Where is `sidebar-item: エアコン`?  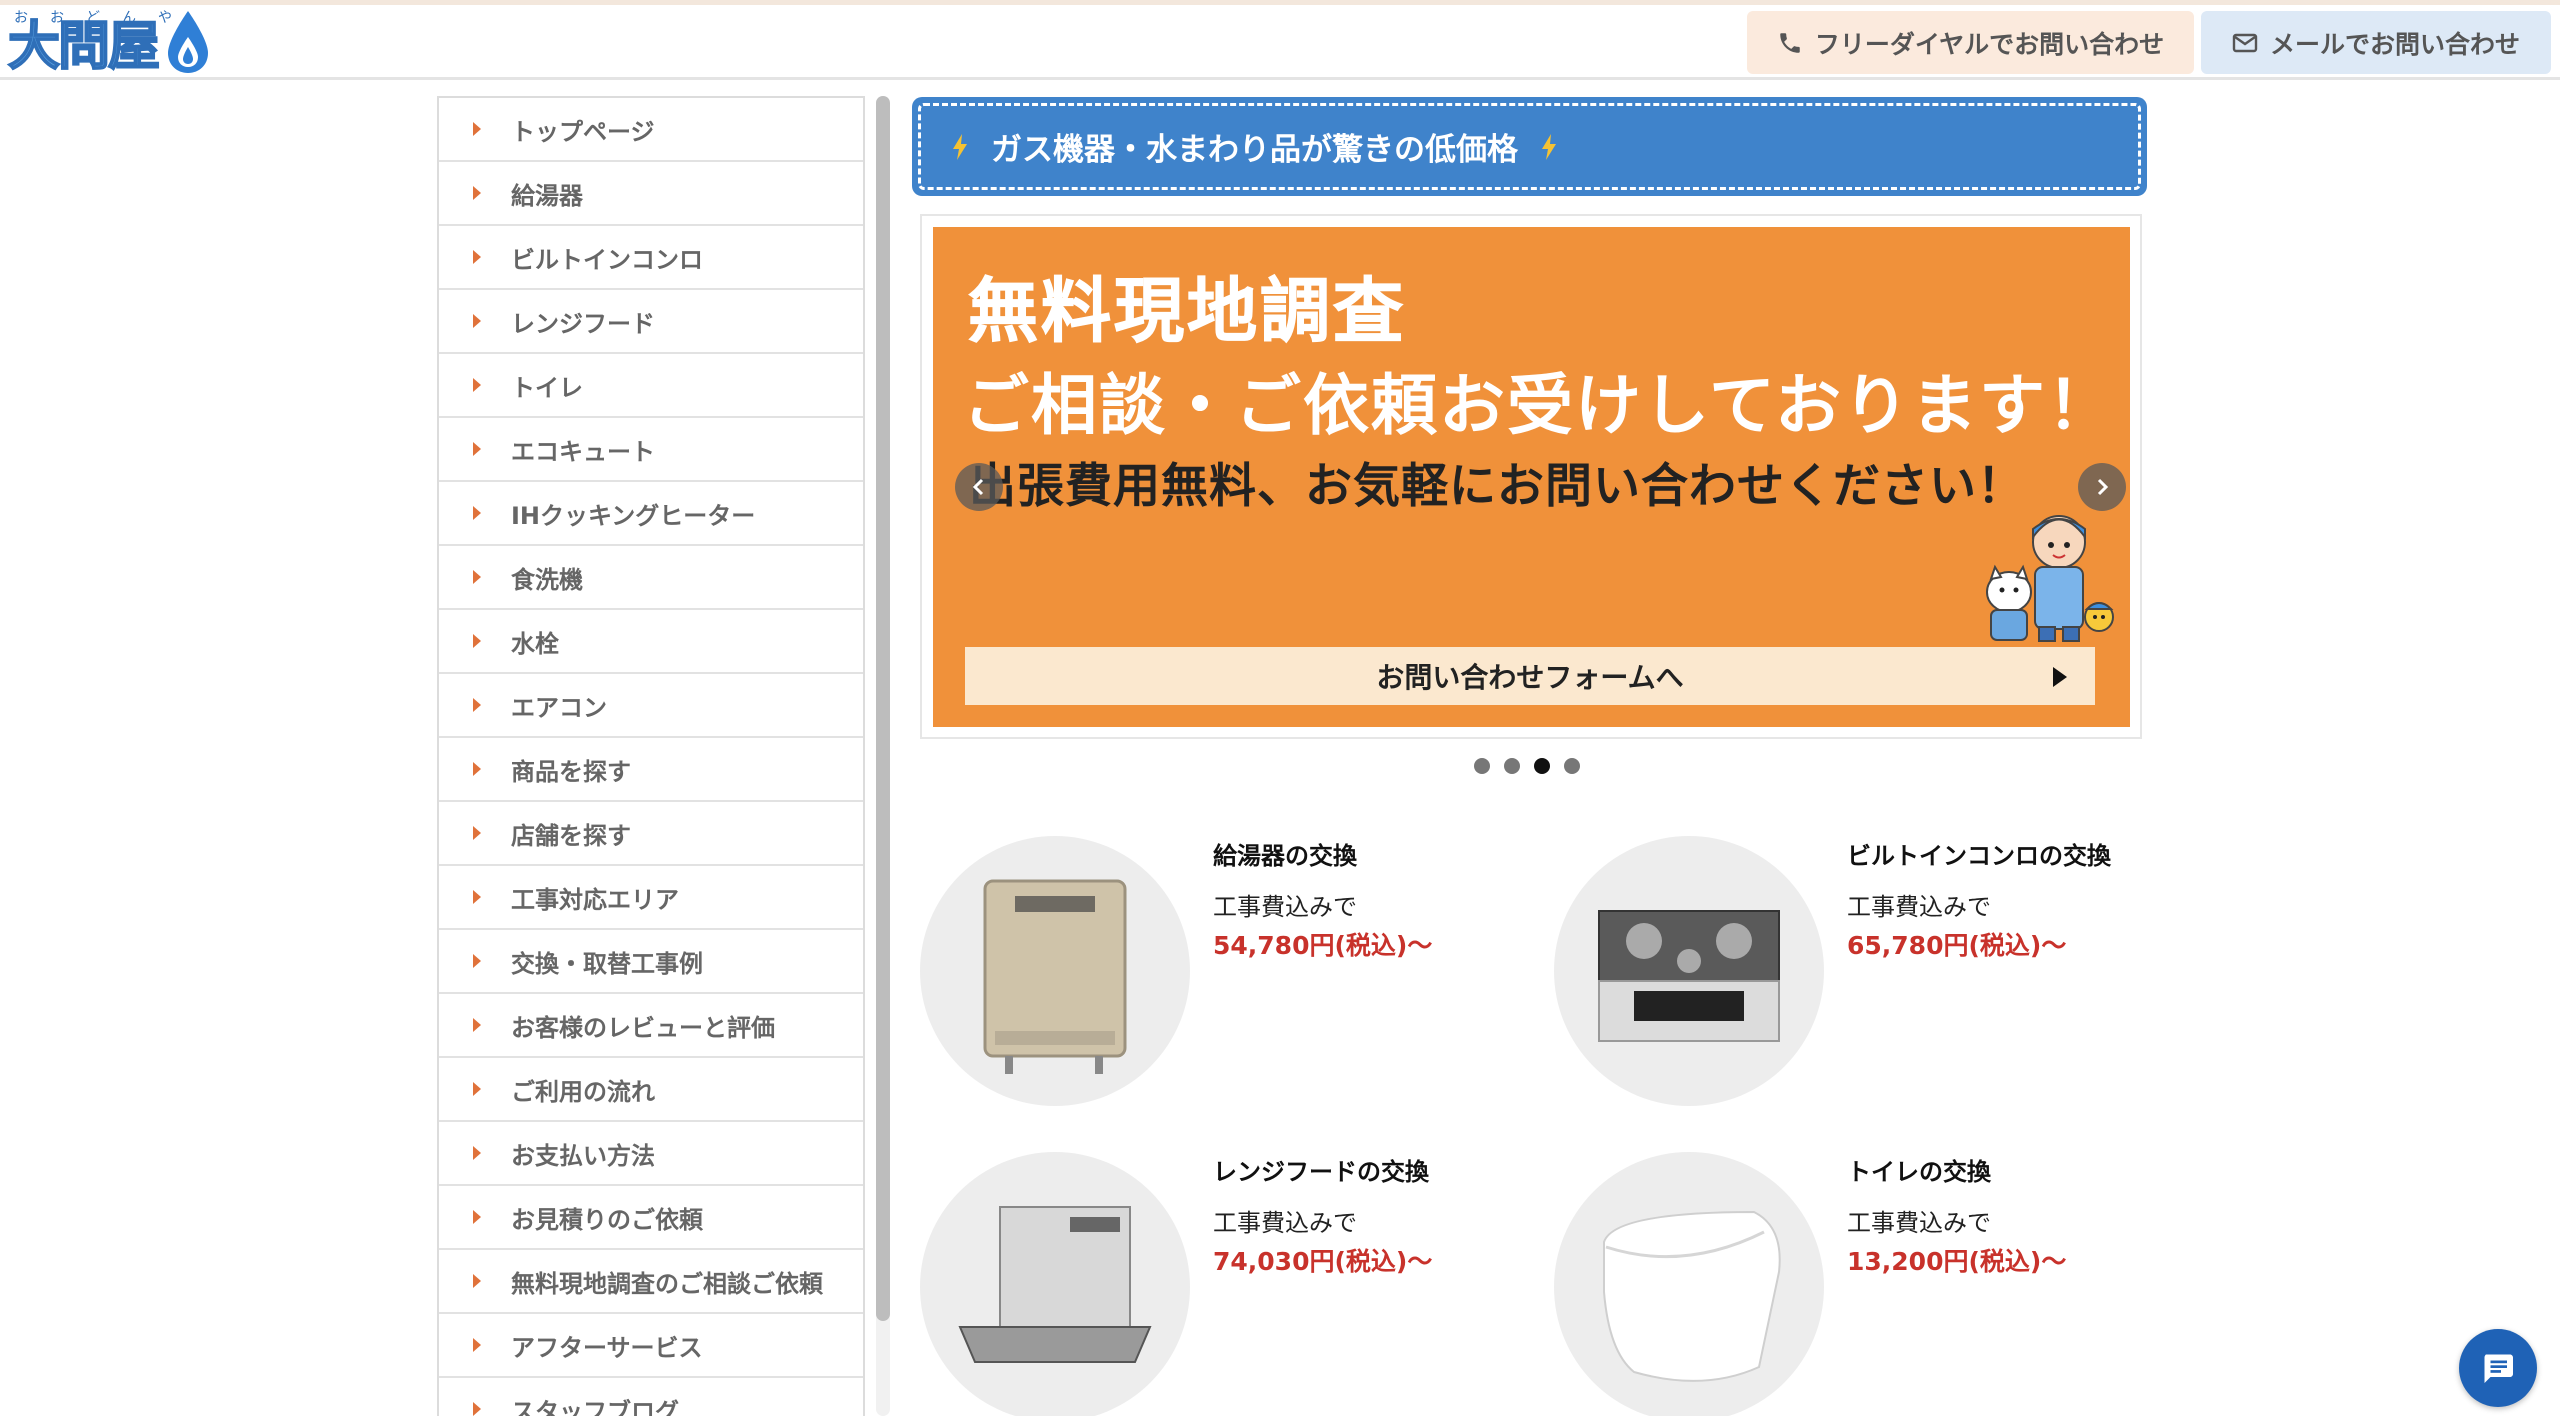 sidebar-item: エアコン is located at coordinates (651, 706).